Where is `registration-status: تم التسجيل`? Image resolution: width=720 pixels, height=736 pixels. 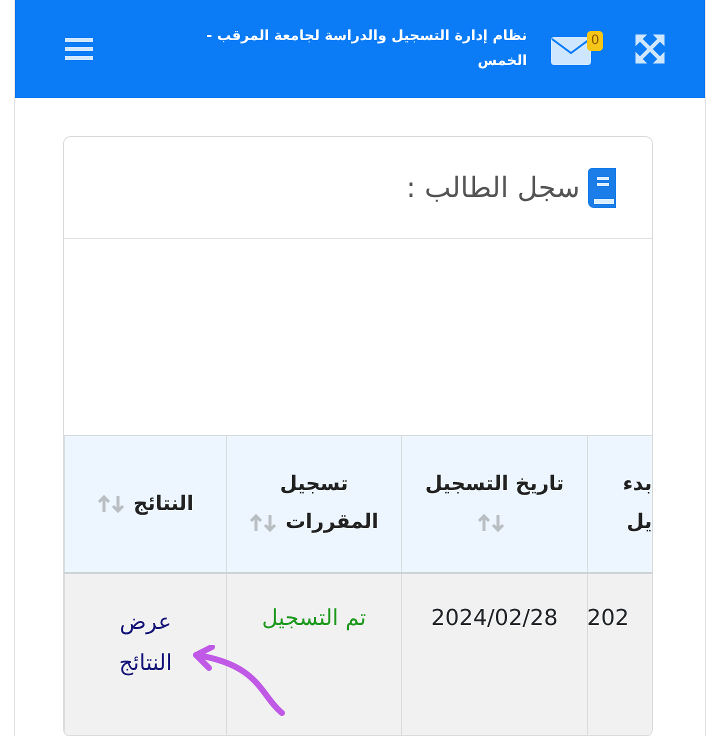
registration-status: تم التسجيل is located at coordinates (314, 618).